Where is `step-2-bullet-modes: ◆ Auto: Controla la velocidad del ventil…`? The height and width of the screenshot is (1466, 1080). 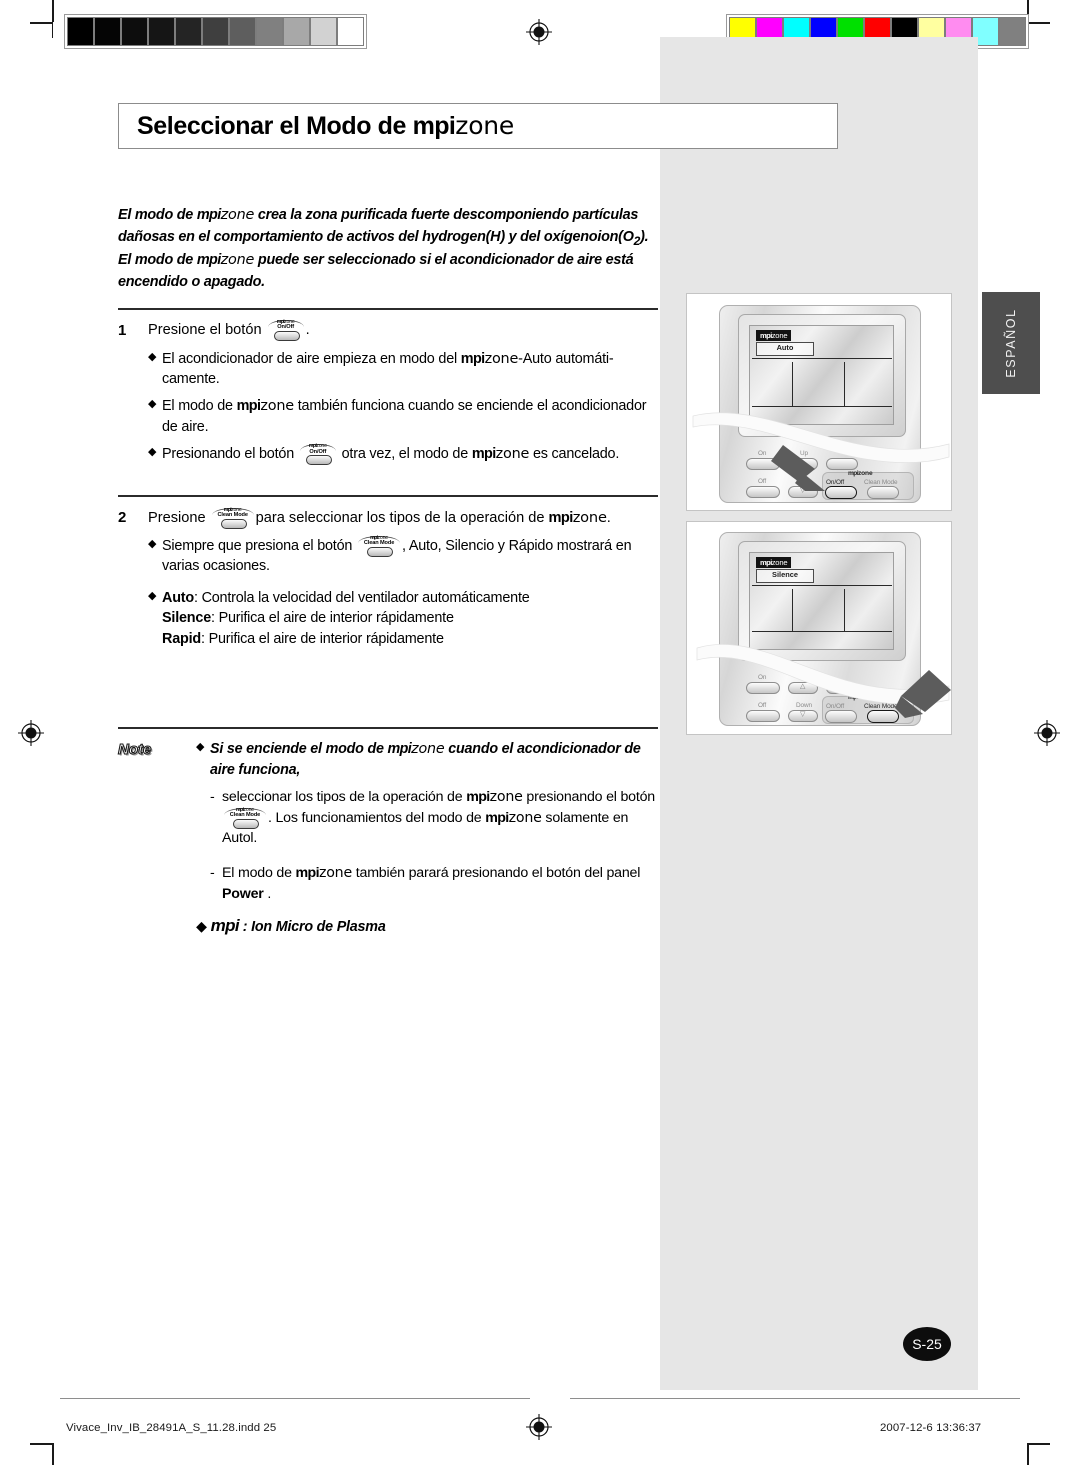
step-2-bullet-modes: ◆ Auto: Controla la velocidad del ventil… is located at coordinates (403, 618).